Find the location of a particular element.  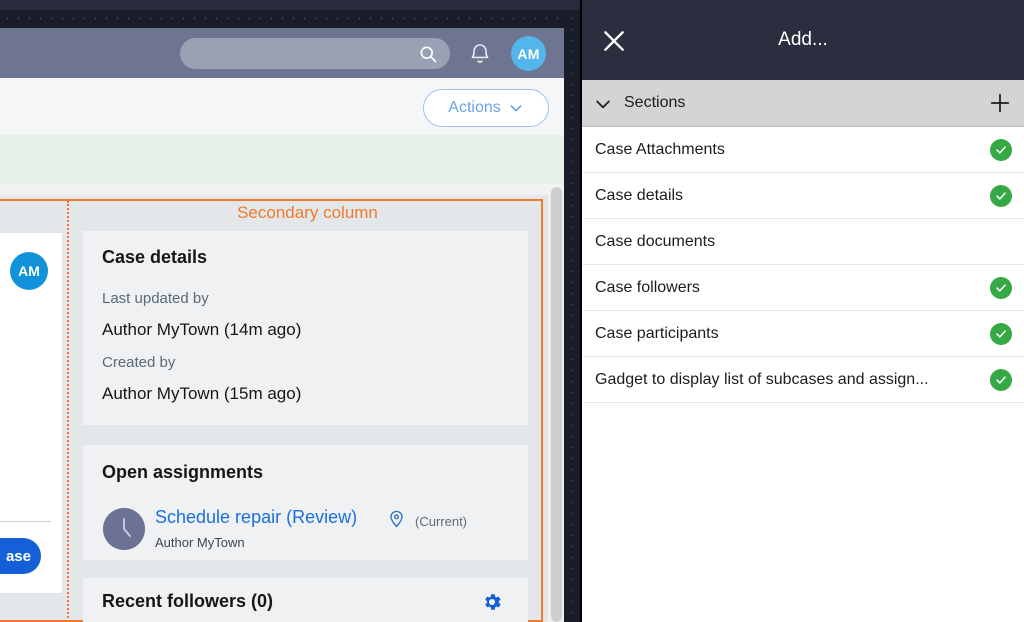

assignment-status: (Current) is located at coordinates (441, 521).